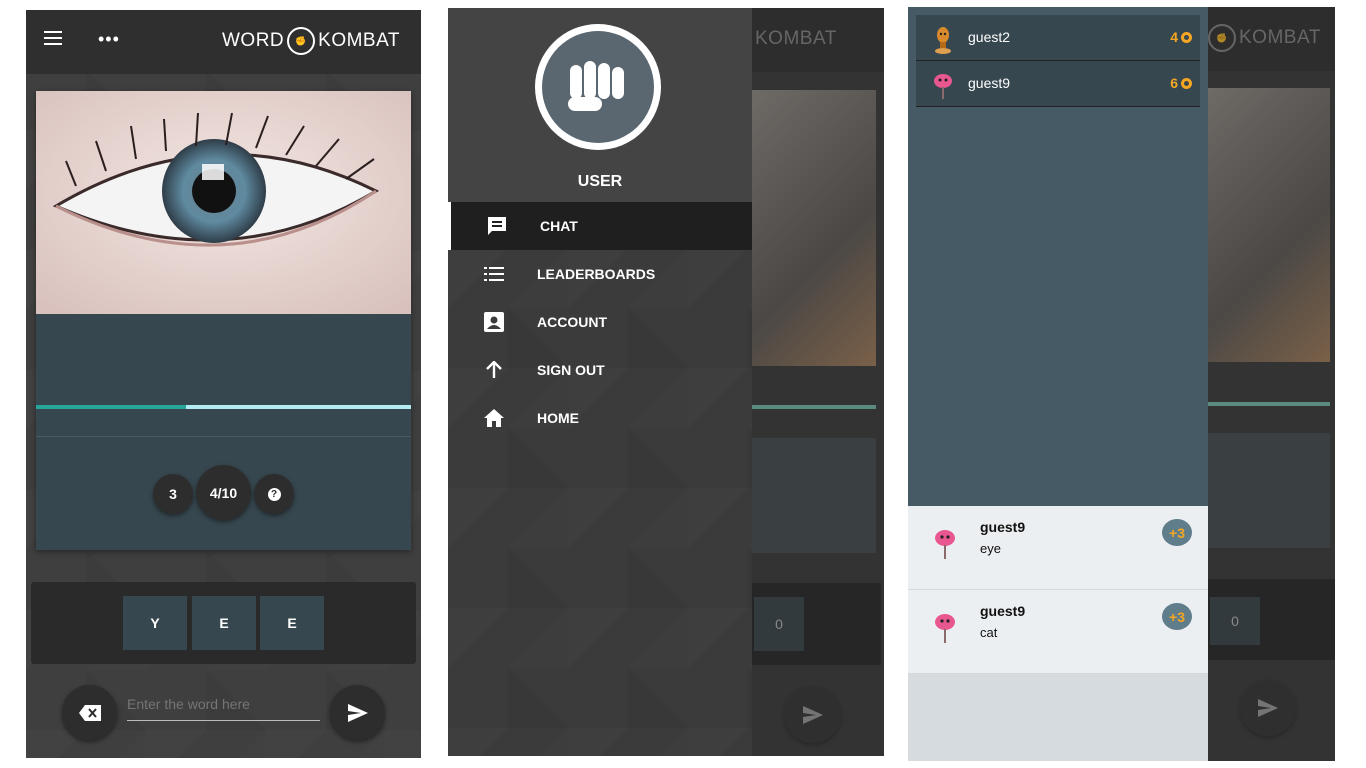 The width and height of the screenshot is (1366, 768). I want to click on letter-tile: Y, so click(155, 623).